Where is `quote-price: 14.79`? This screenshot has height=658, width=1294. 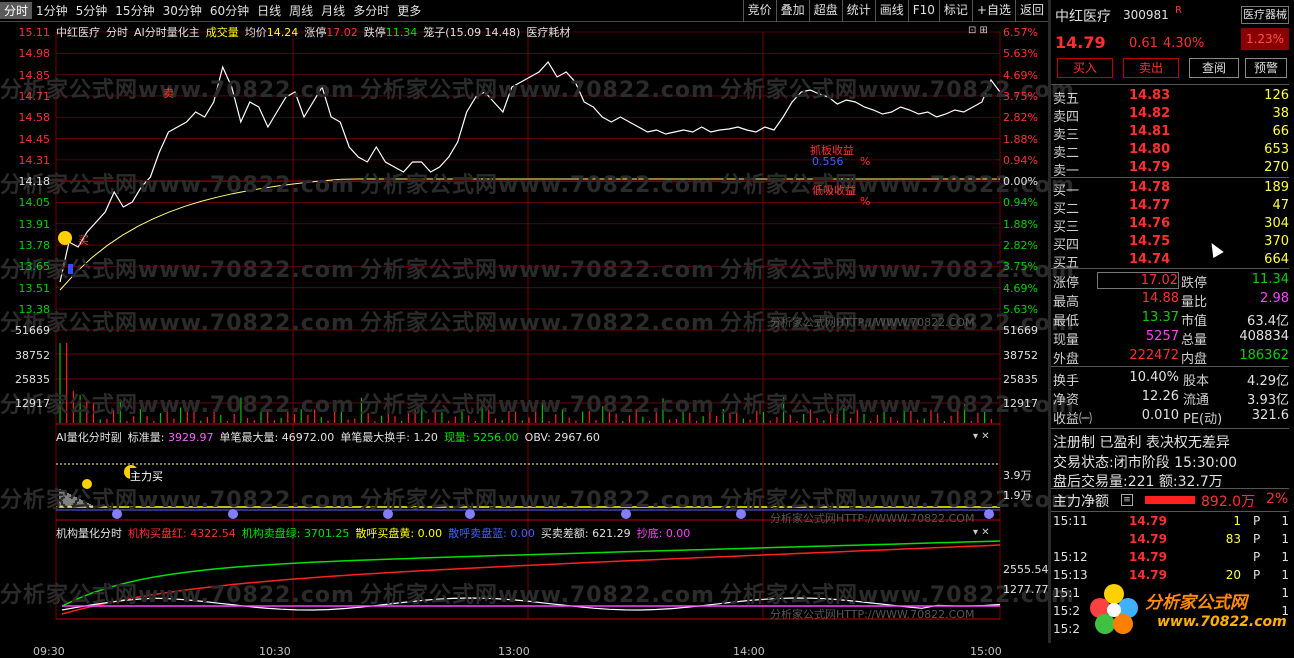
quote-price: 14.79 is located at coordinates (1080, 42).